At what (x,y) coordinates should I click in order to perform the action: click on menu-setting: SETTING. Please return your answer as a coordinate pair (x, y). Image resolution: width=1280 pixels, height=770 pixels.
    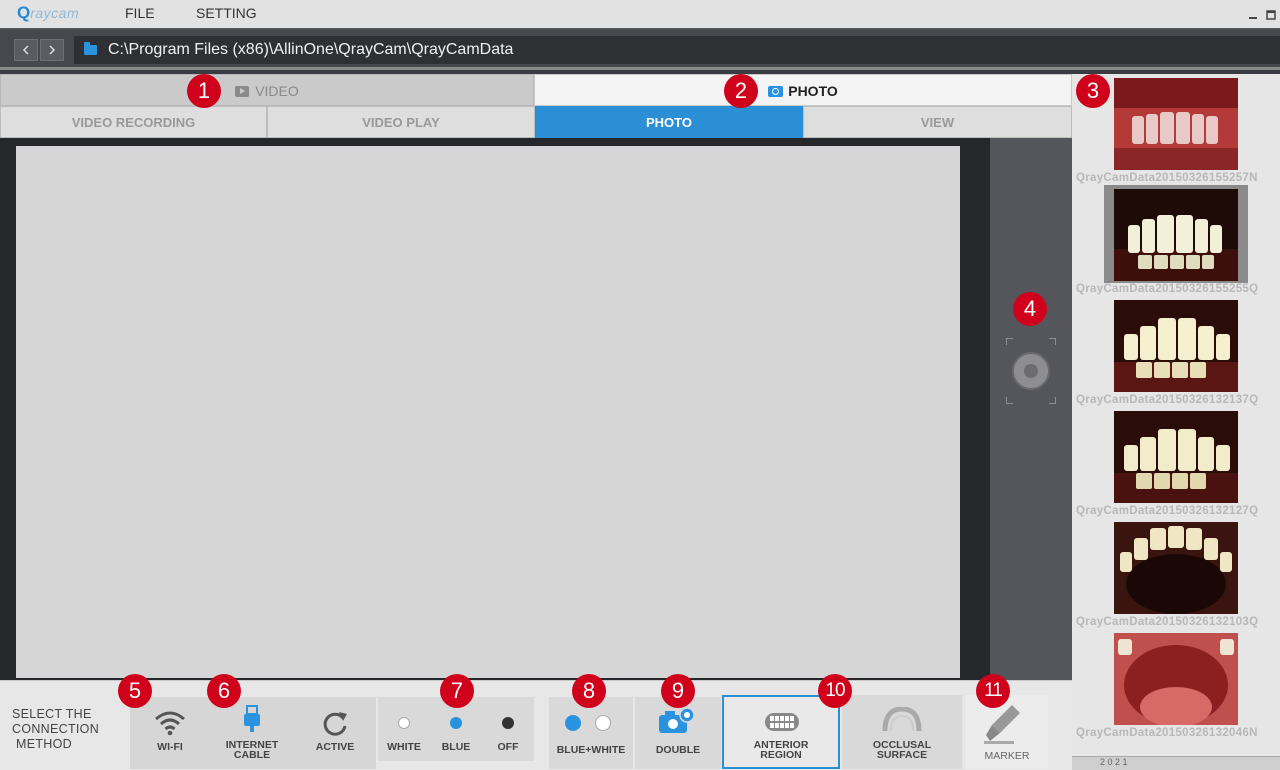
    Looking at the image, I should click on (226, 13).